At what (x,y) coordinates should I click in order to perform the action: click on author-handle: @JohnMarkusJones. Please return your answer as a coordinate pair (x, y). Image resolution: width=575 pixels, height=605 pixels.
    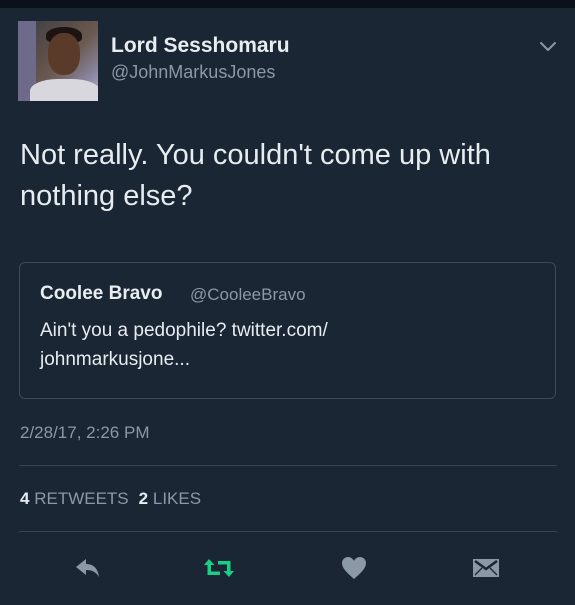
    Looking at the image, I should click on (193, 72).